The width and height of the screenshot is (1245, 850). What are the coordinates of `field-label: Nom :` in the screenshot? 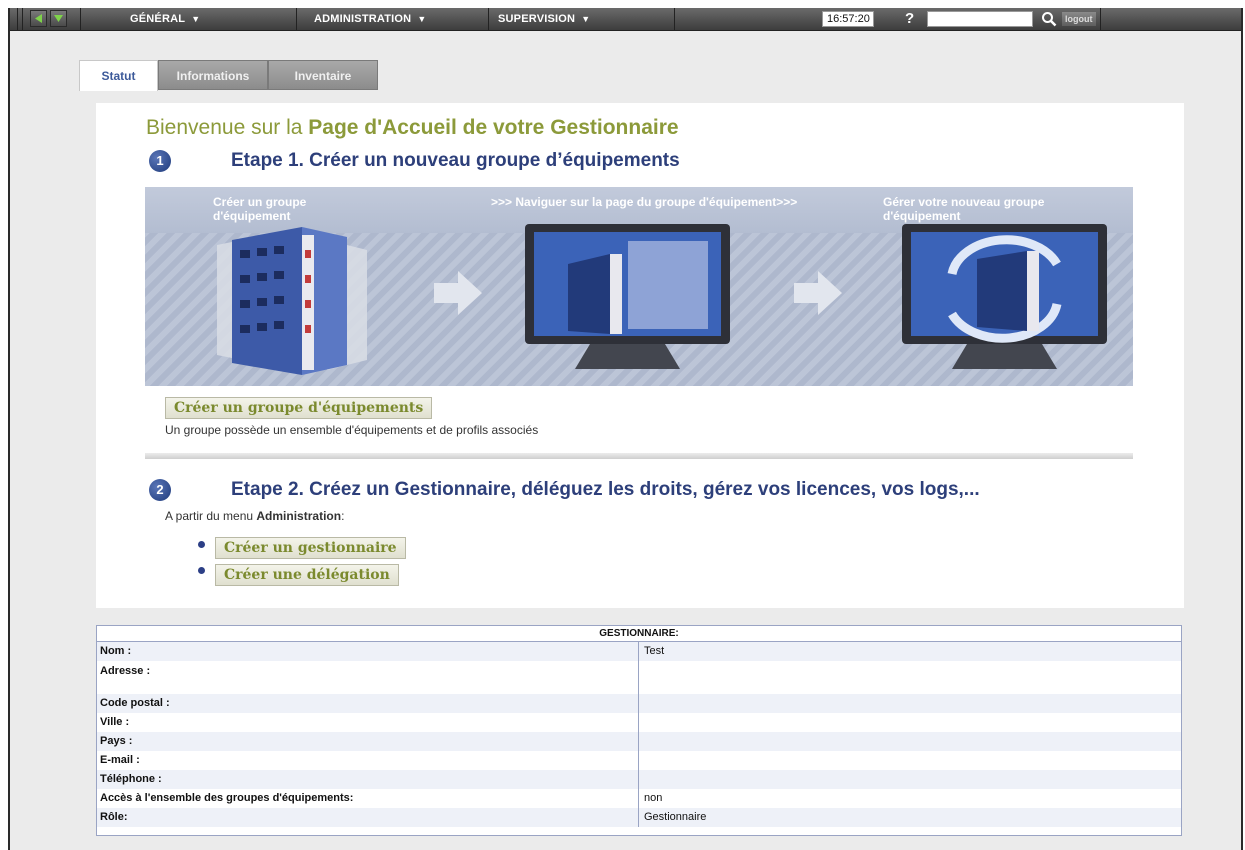 It's located at (116, 651).